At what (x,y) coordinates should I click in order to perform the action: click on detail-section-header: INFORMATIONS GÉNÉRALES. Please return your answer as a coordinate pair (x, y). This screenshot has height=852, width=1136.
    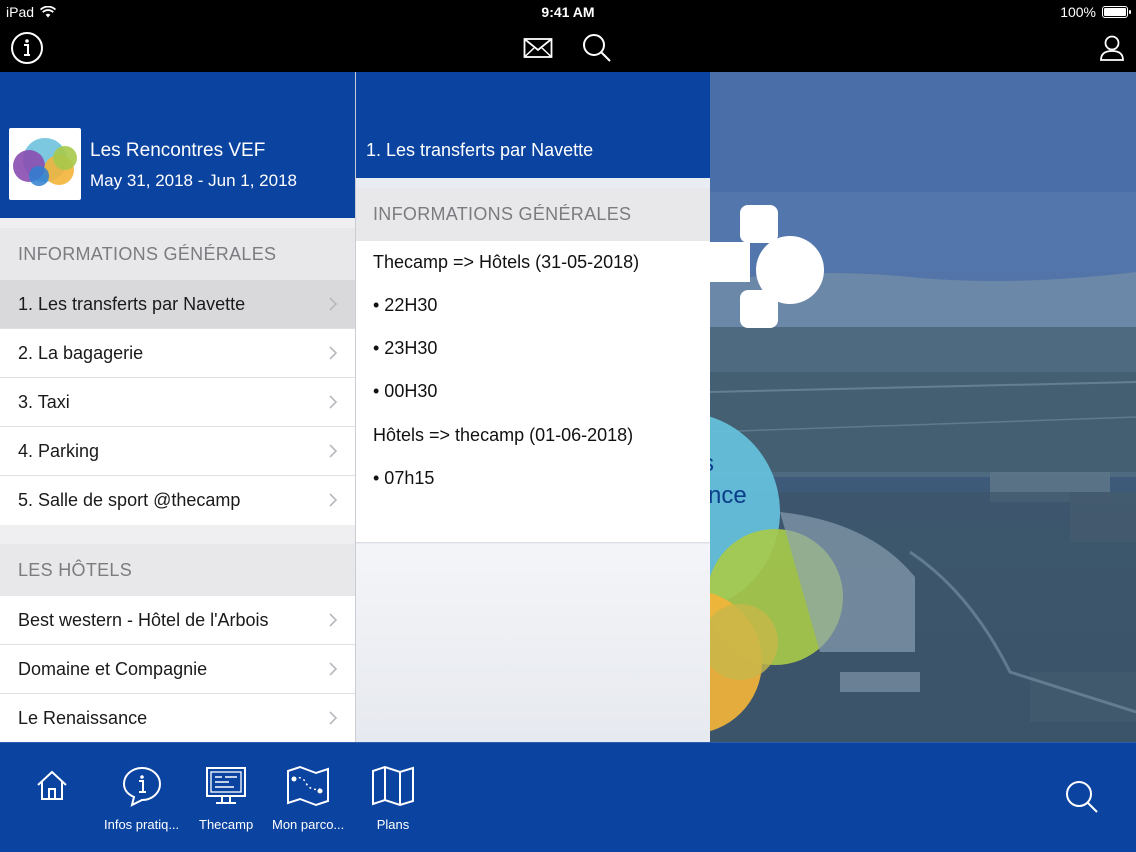
    Looking at the image, I should click on (533, 214).